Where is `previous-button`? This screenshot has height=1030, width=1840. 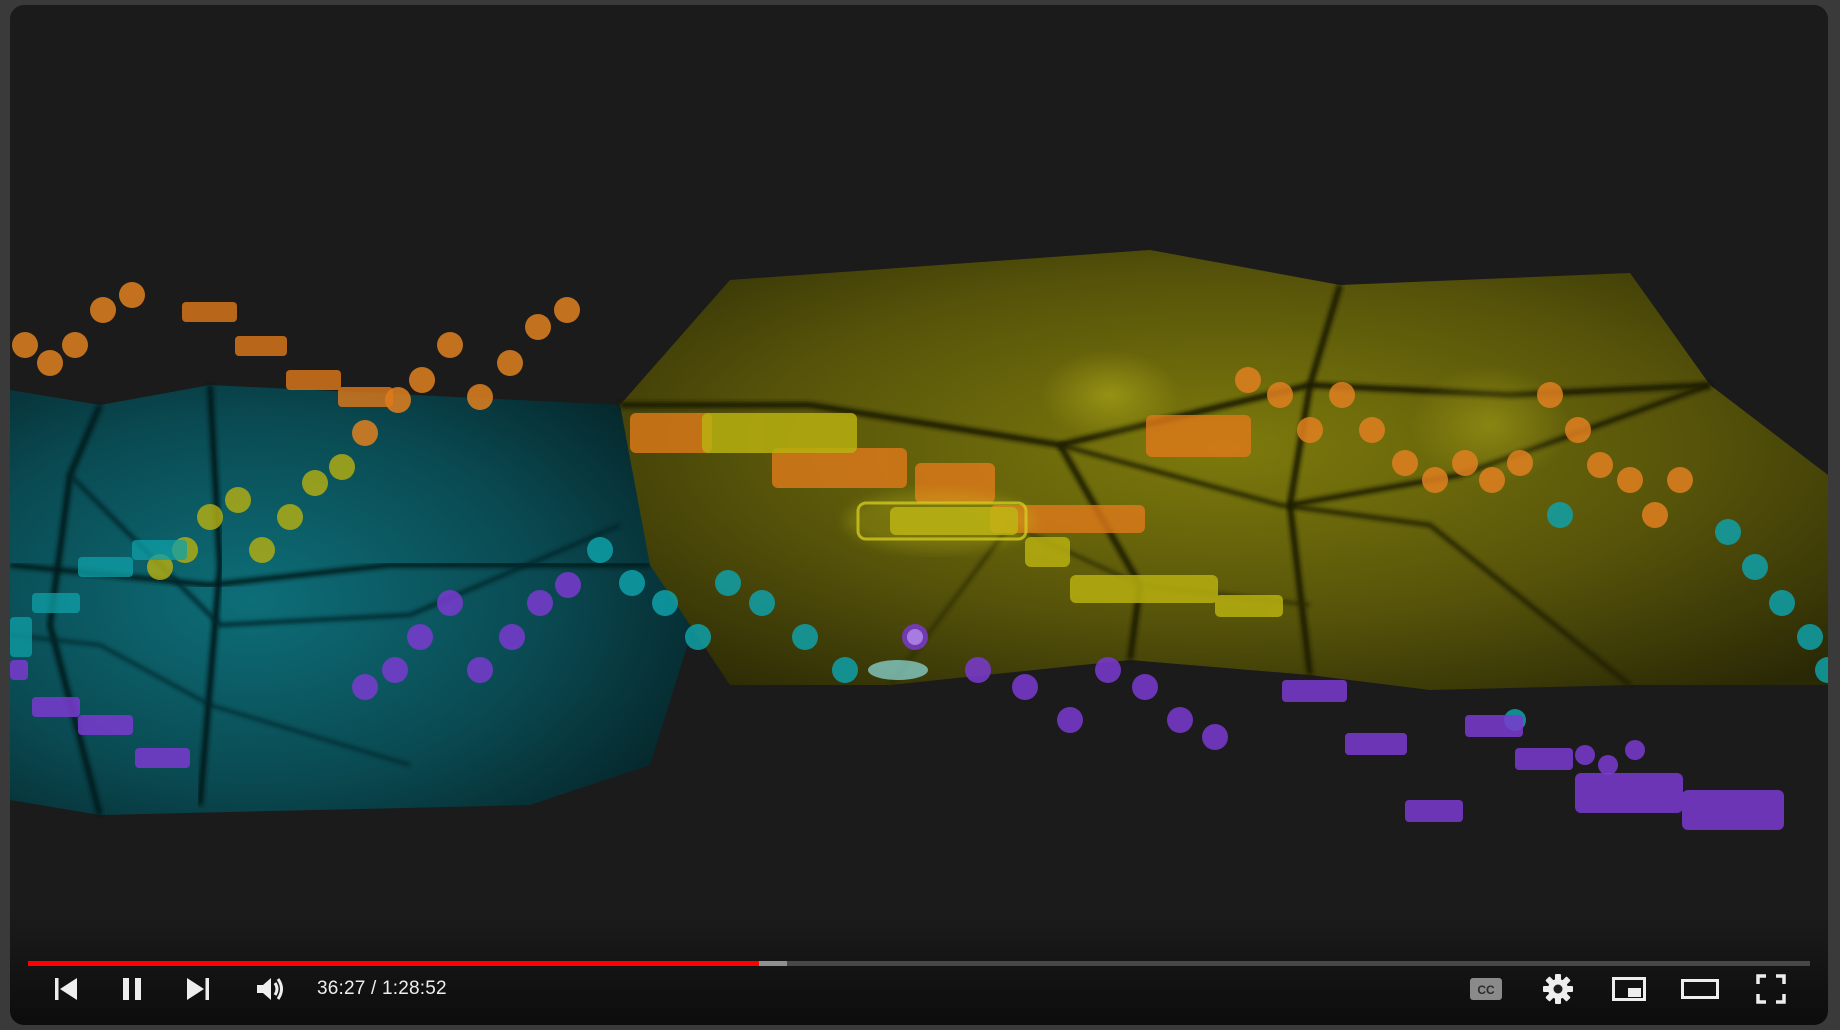 previous-button is located at coordinates (66, 989).